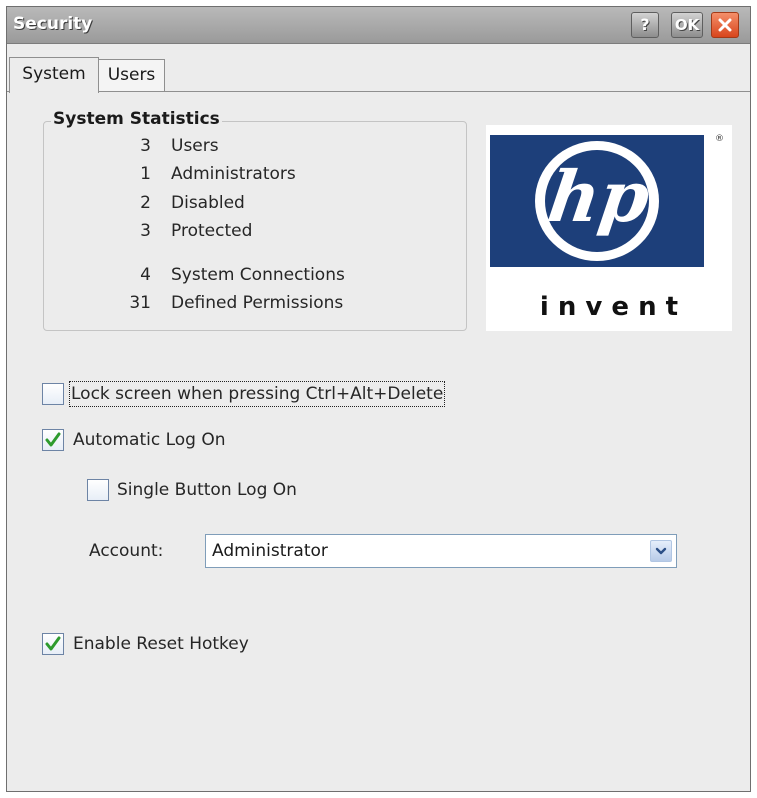  What do you see at coordinates (645, 25) in the screenshot?
I see `help-button: ?` at bounding box center [645, 25].